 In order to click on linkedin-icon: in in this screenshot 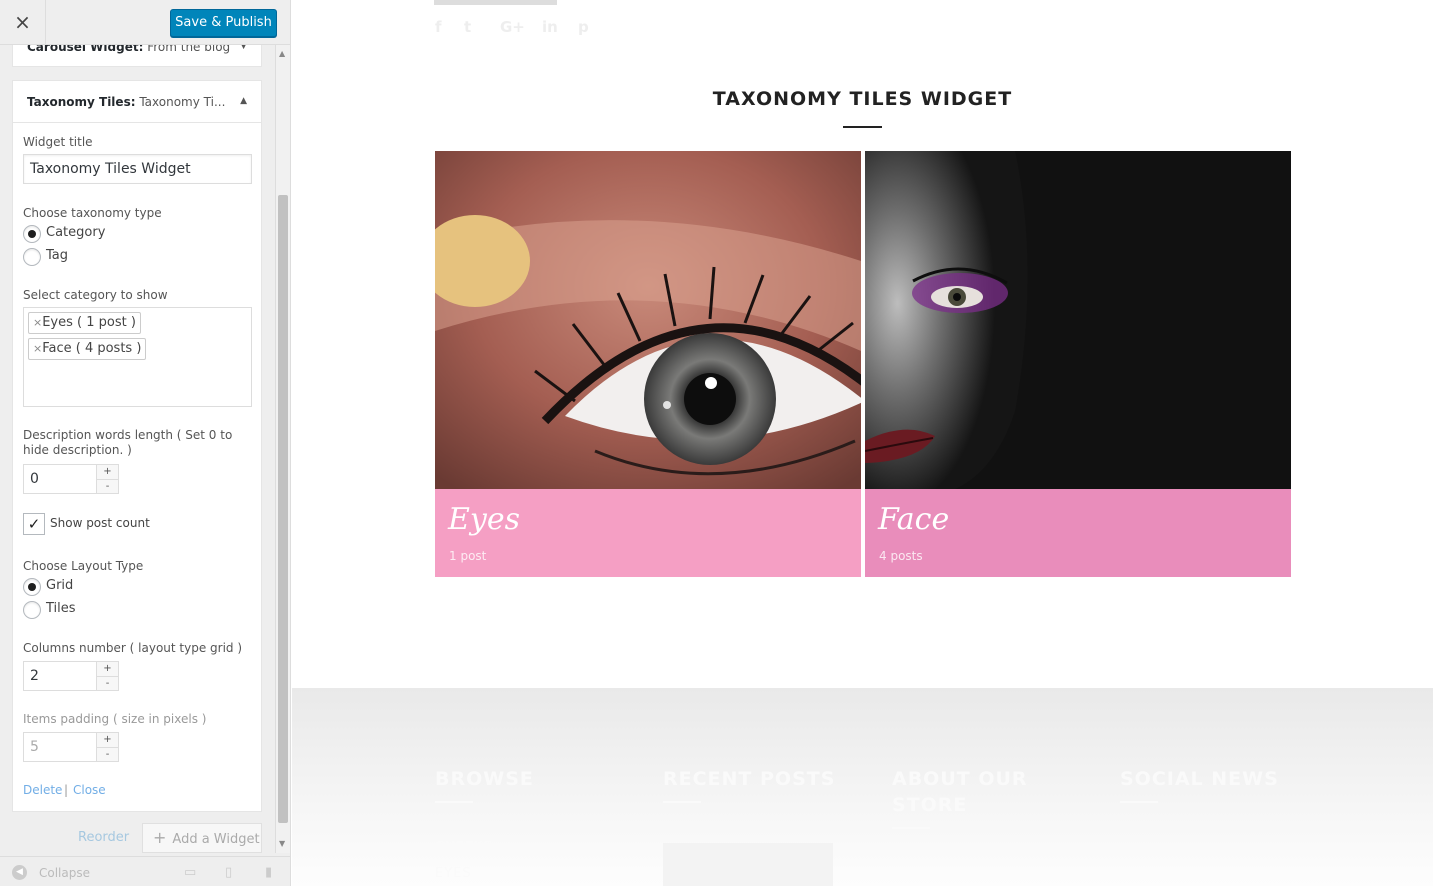, I will do `click(550, 27)`.